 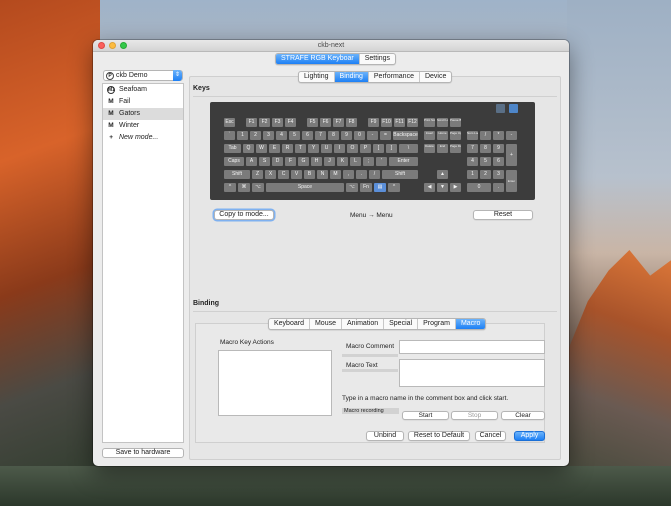 I want to click on key: ,, so click(x=348, y=174).